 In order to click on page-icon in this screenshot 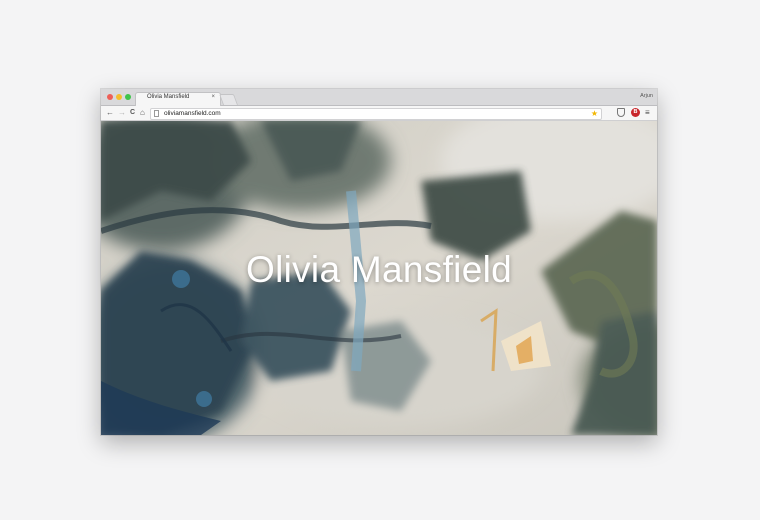, I will do `click(156, 113)`.